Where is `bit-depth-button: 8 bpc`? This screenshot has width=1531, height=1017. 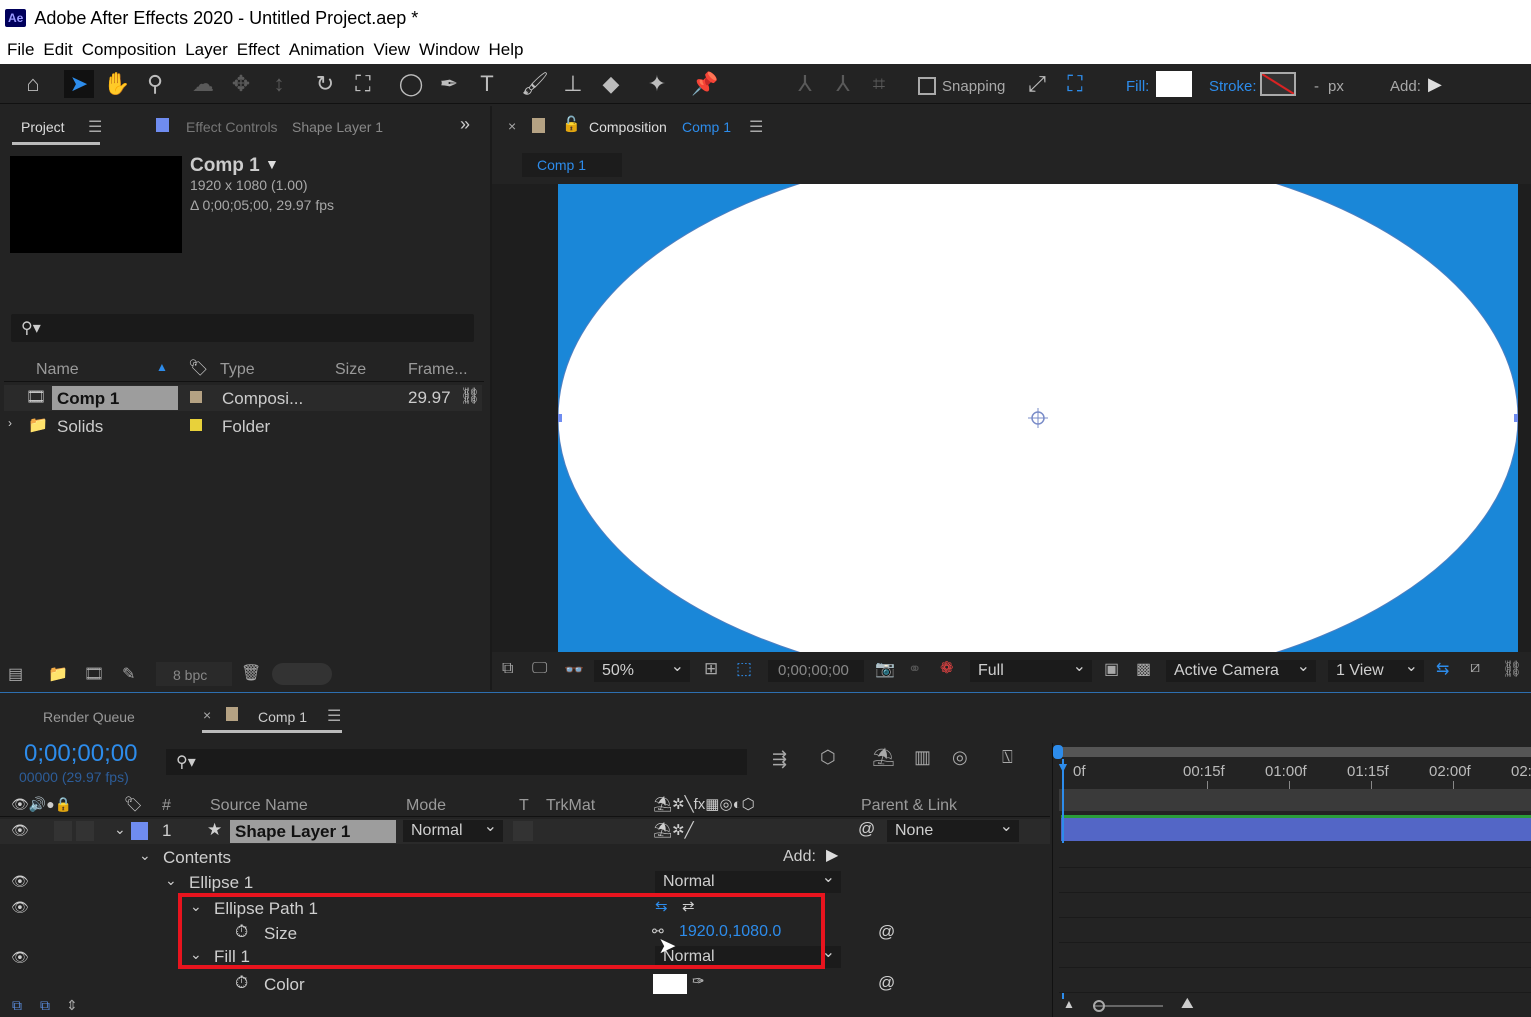 bit-depth-button: 8 bpc is located at coordinates (194, 674).